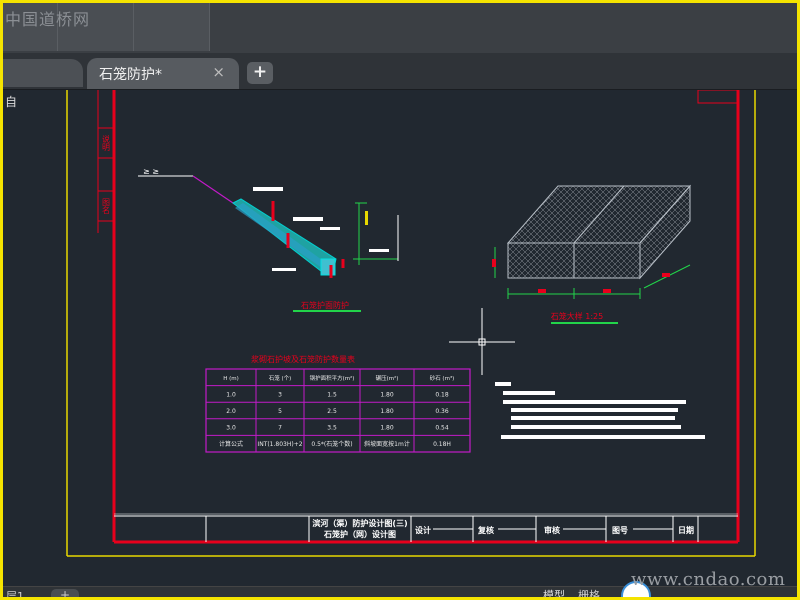  Describe the element at coordinates (231, 444) in the screenshot. I see `table-cell: 计算公式` at that location.